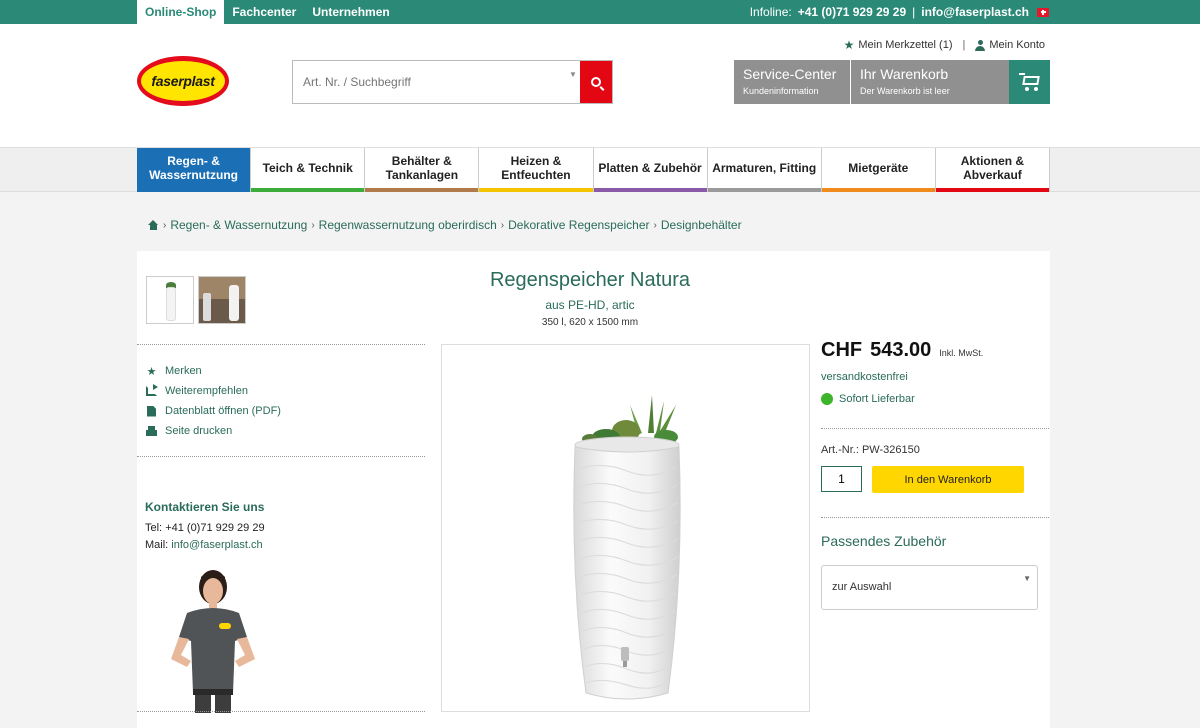 The width and height of the screenshot is (1200, 728). I want to click on print-link: Seite drucken, so click(213, 431).